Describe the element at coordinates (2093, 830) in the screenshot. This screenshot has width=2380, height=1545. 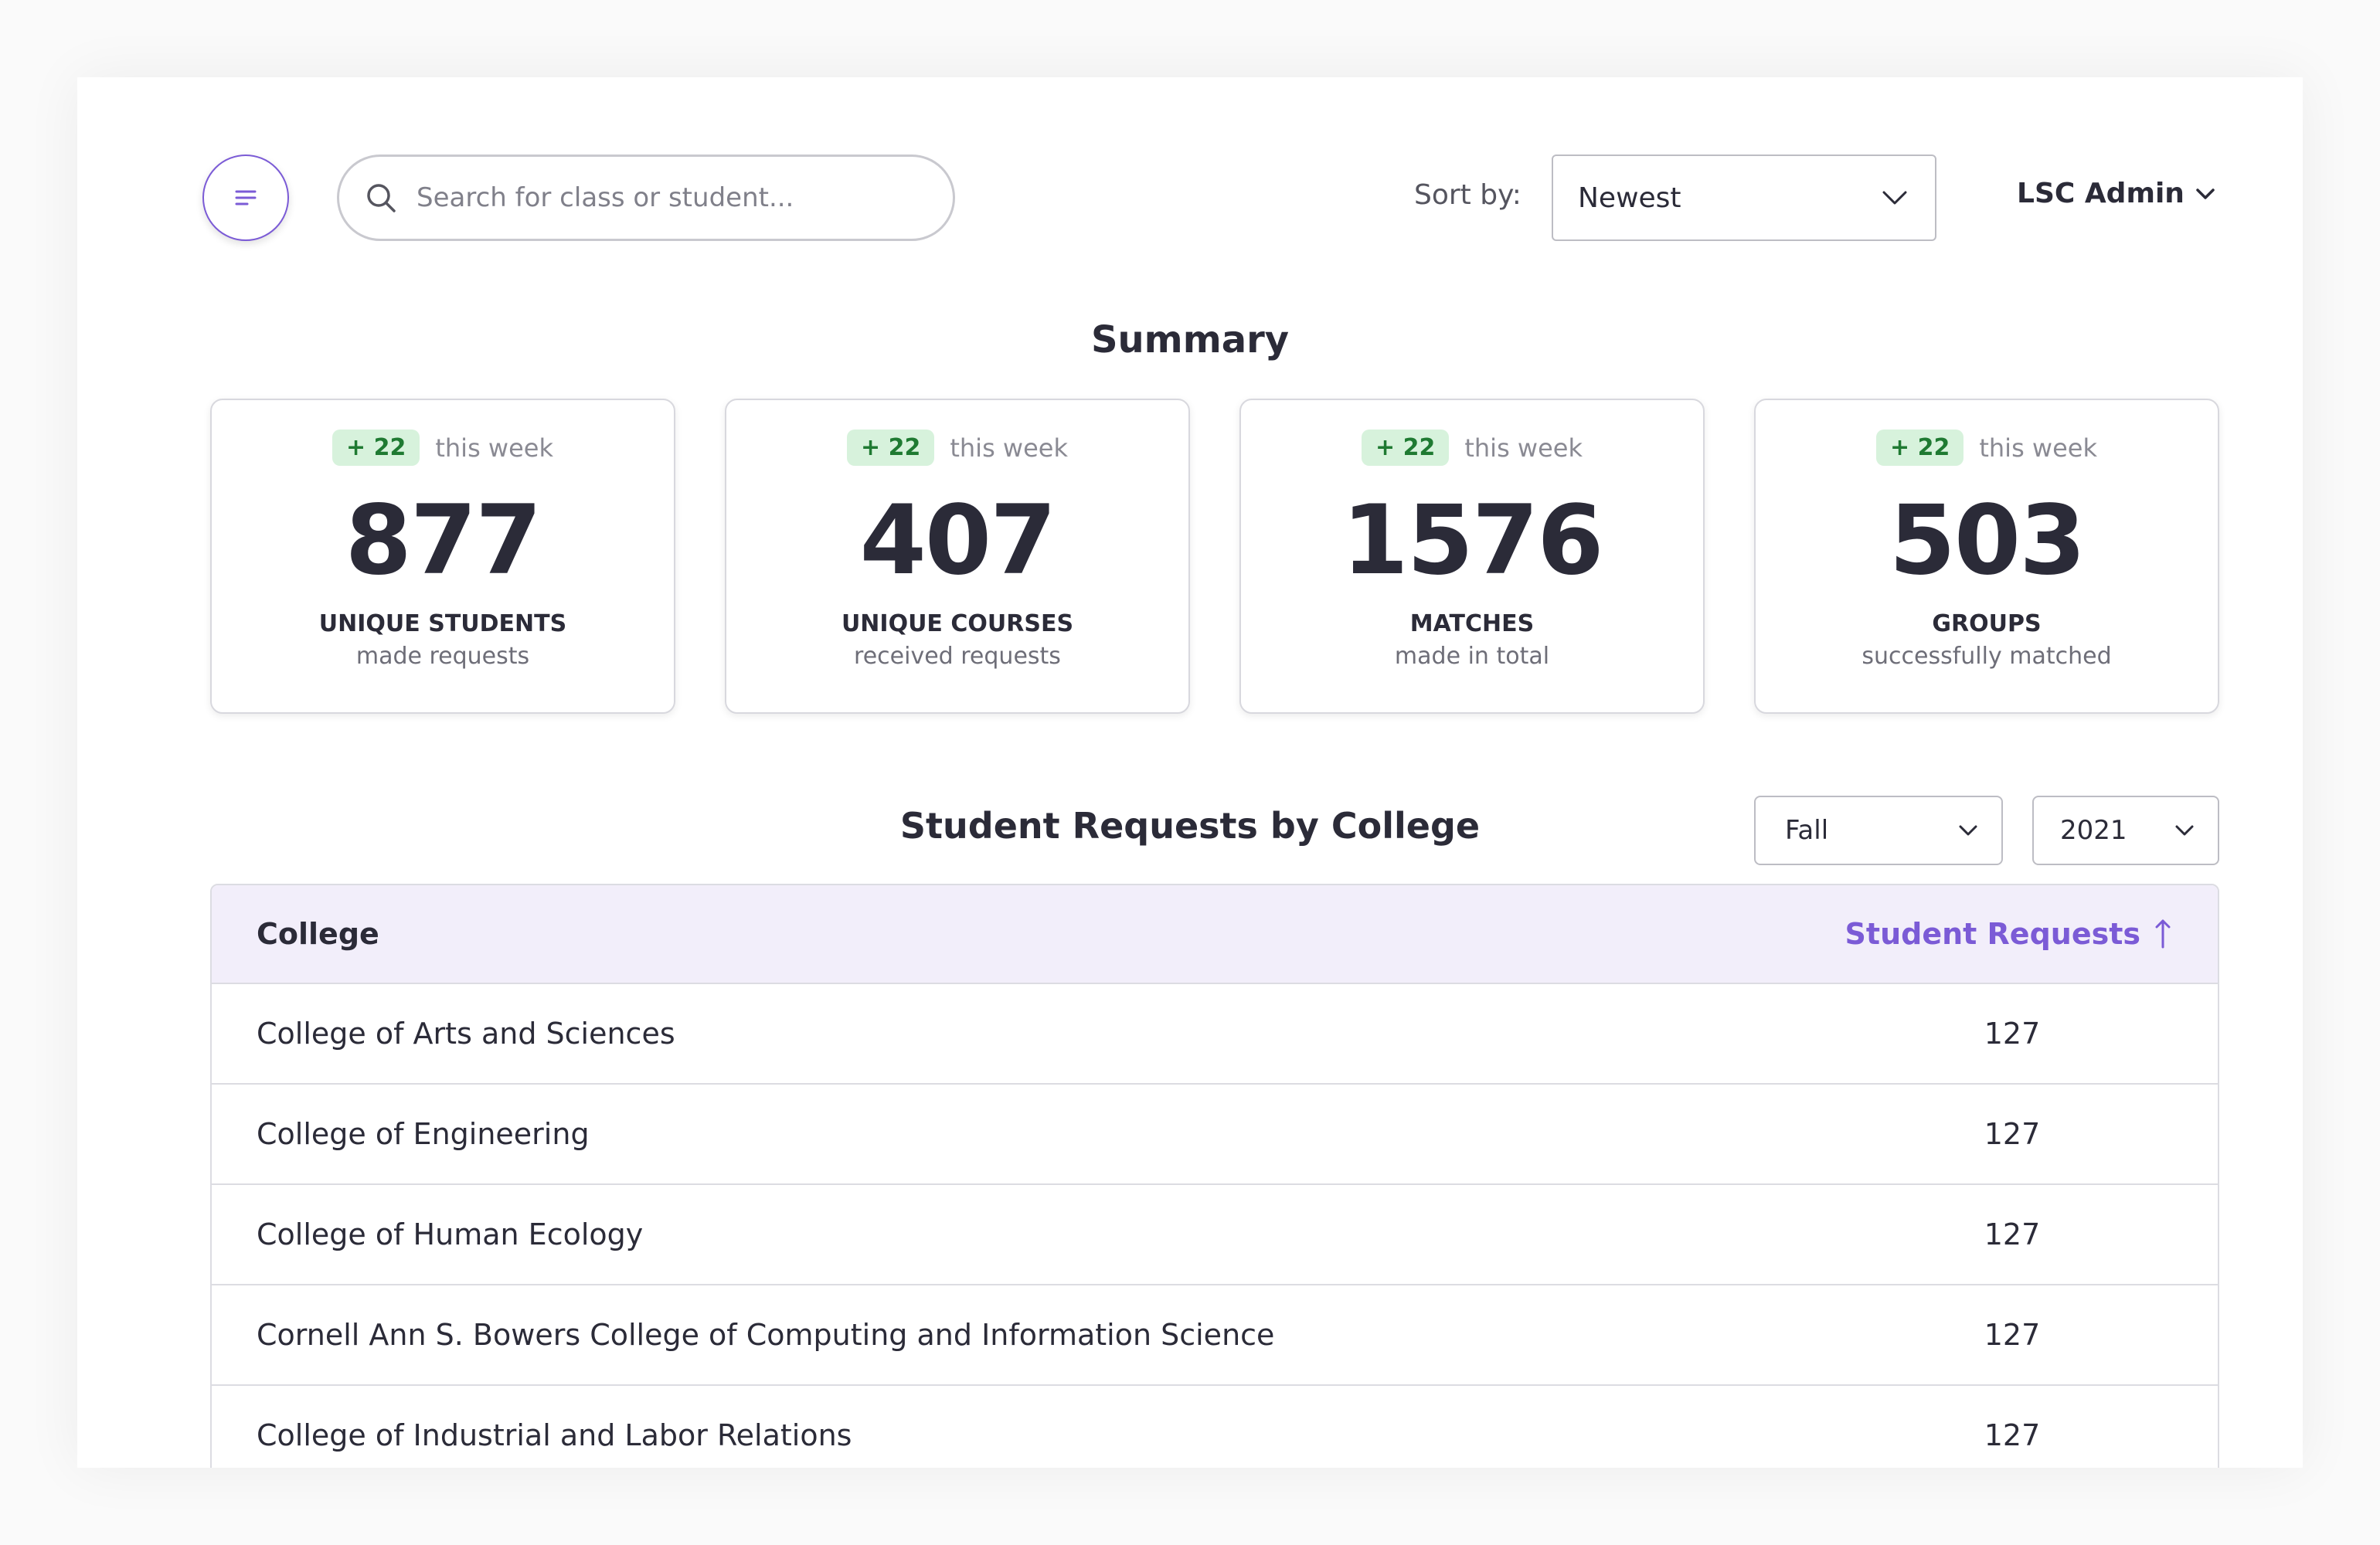
I see `year-value: 2021` at that location.